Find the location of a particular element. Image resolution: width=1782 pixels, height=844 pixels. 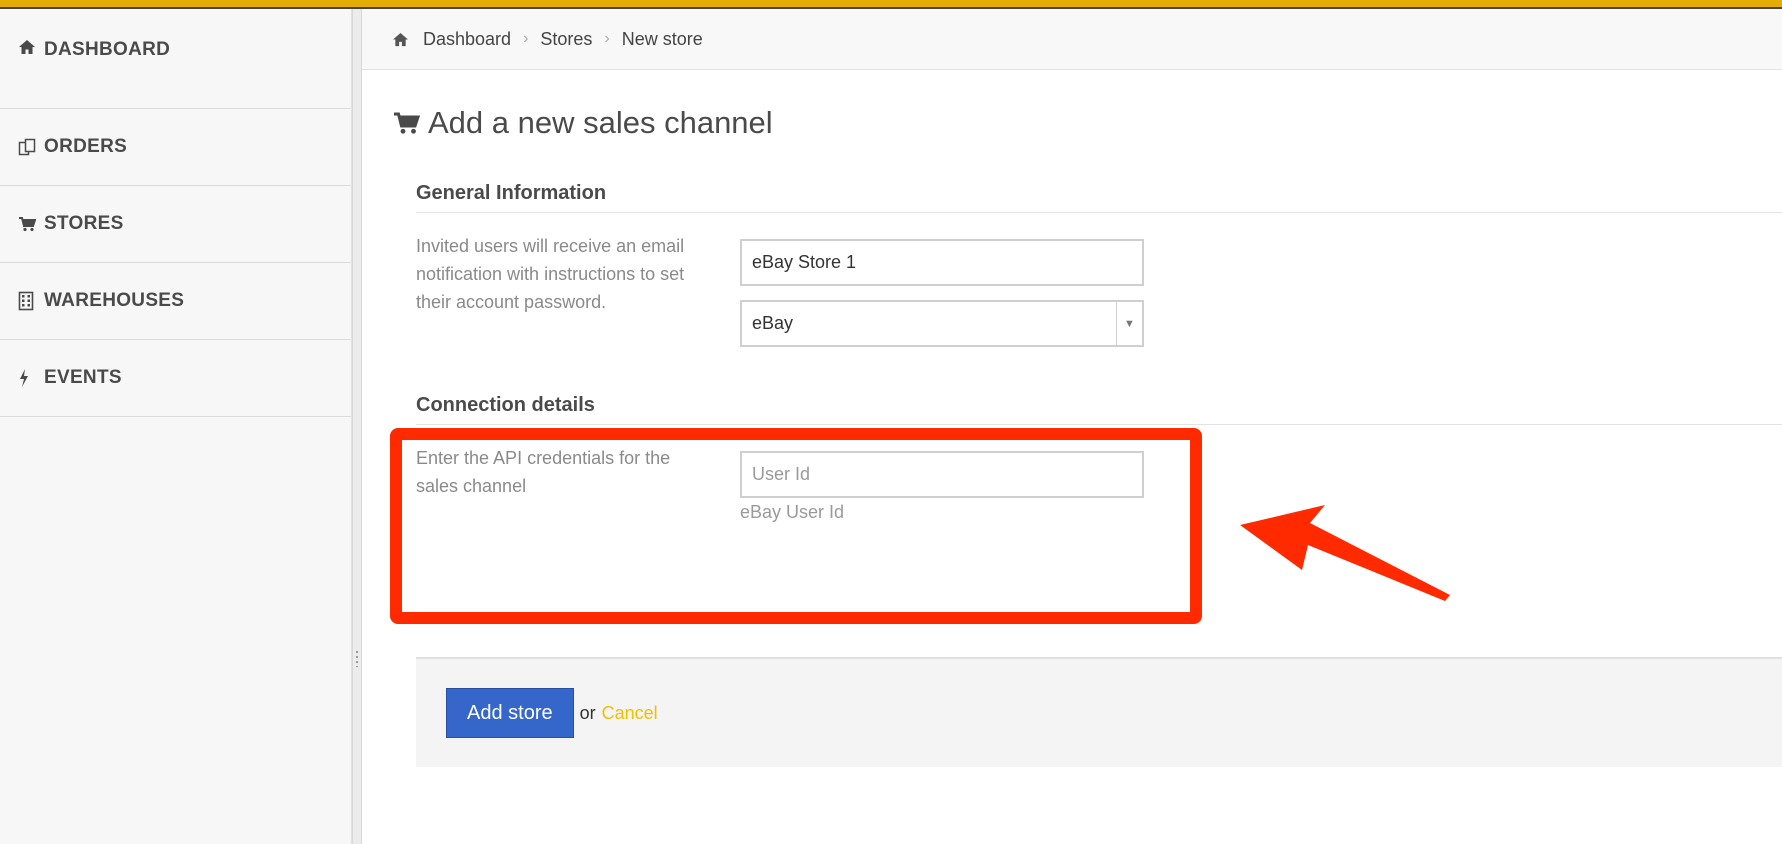

breadcrumb-dashboard: Dashboard is located at coordinates (467, 39).